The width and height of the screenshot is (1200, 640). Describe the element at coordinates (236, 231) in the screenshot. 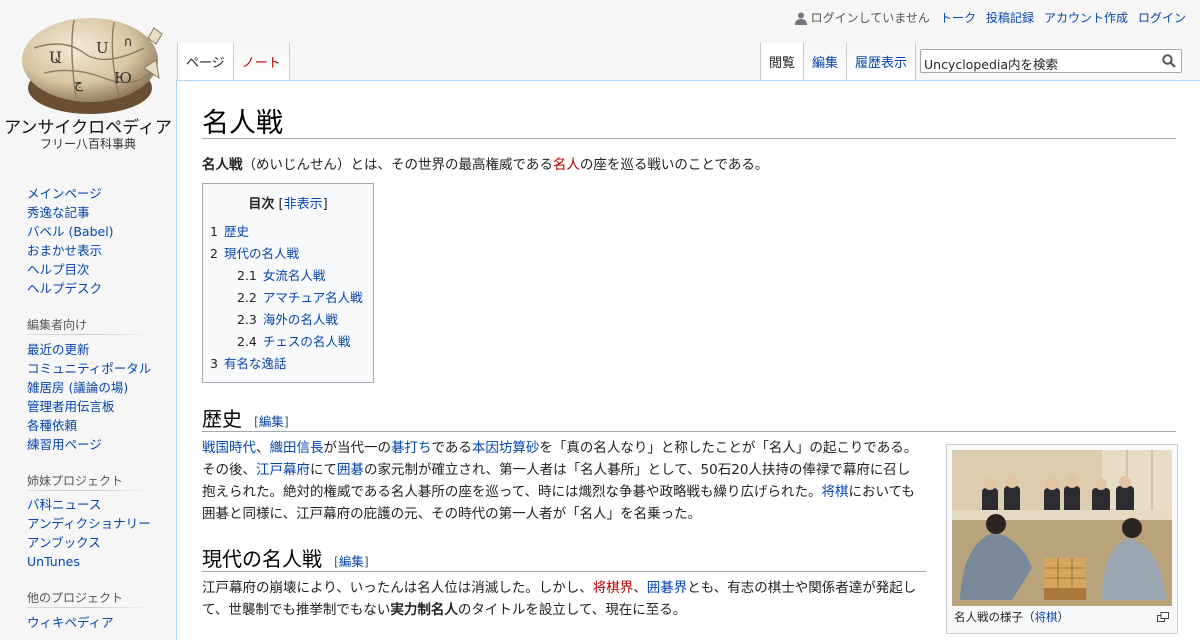

I see `toc-link: 歴史` at that location.